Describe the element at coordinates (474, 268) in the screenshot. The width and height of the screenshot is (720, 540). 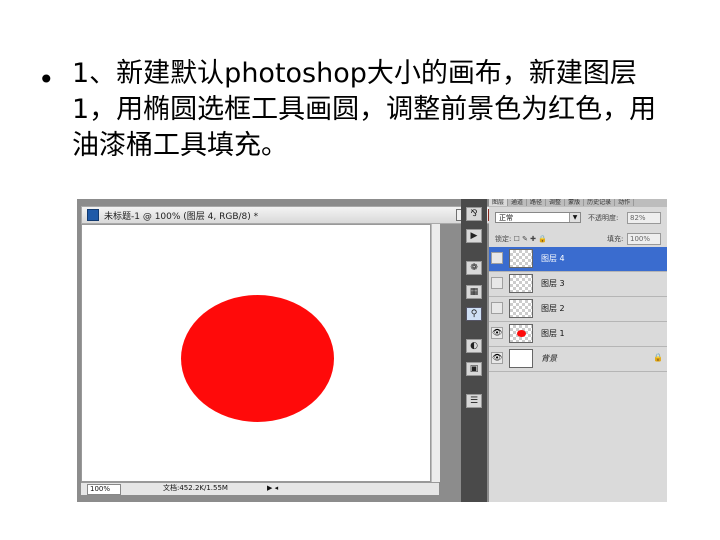
I see `swatches-icon: ❁` at that location.